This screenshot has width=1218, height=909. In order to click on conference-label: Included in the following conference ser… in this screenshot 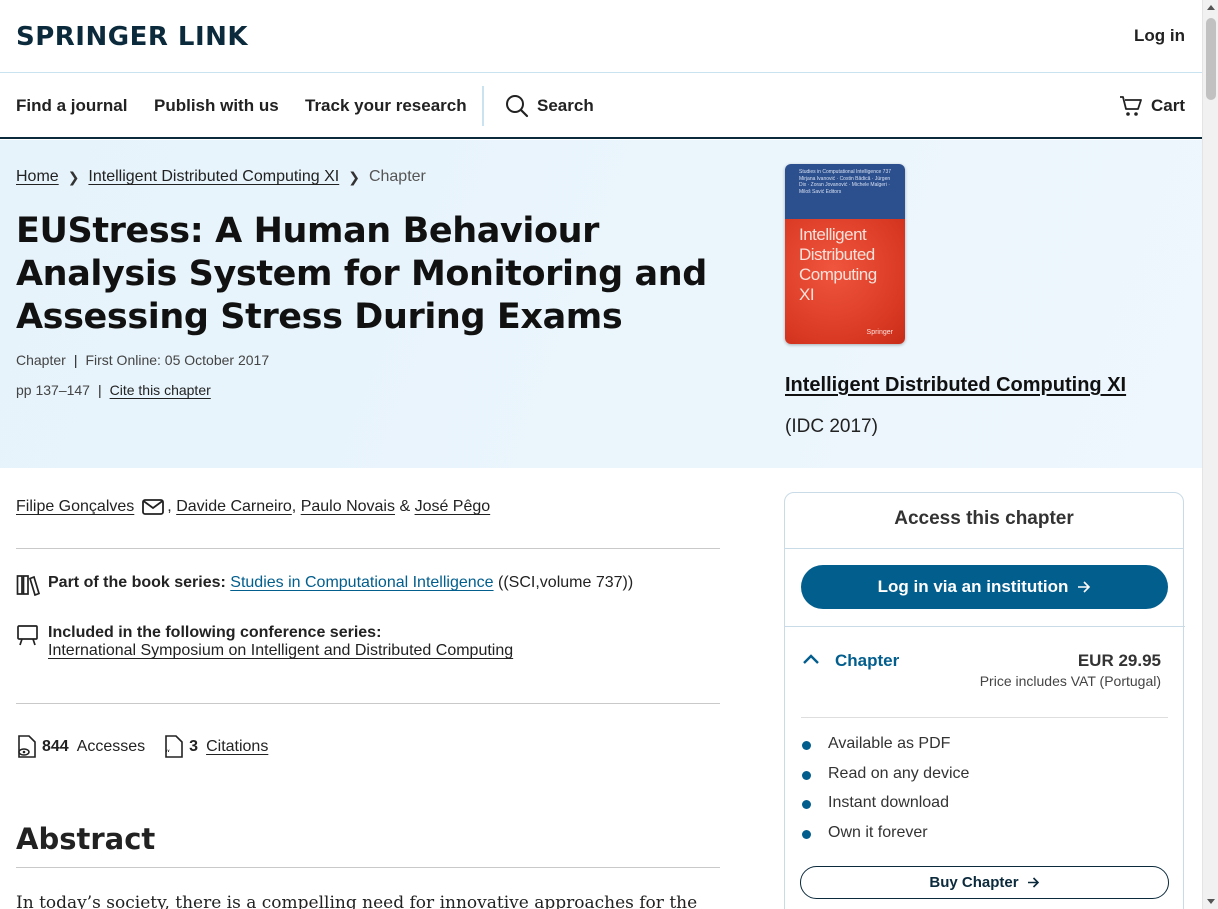, I will do `click(215, 632)`.